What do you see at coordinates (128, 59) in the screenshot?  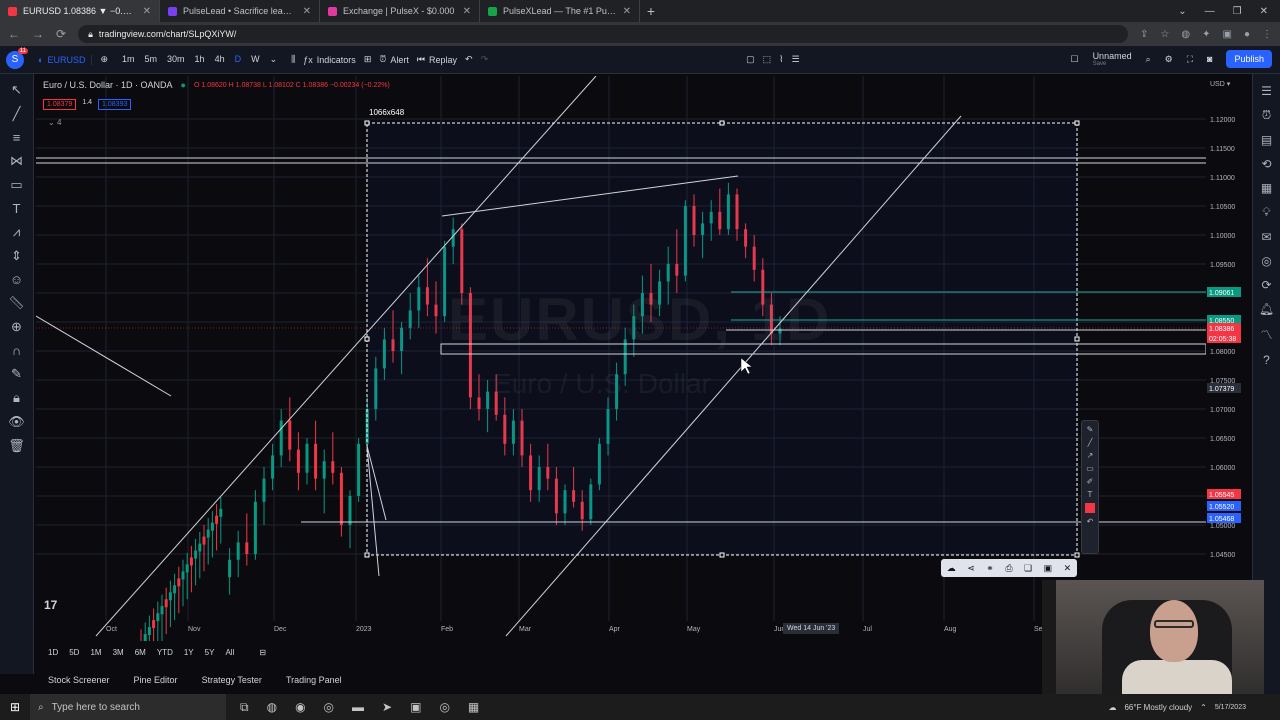 I see `tf-1m: 1m` at bounding box center [128, 59].